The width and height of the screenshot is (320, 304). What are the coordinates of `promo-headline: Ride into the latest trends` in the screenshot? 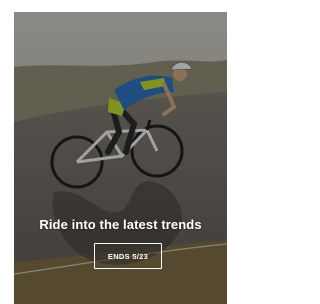 It's located at (120, 224).